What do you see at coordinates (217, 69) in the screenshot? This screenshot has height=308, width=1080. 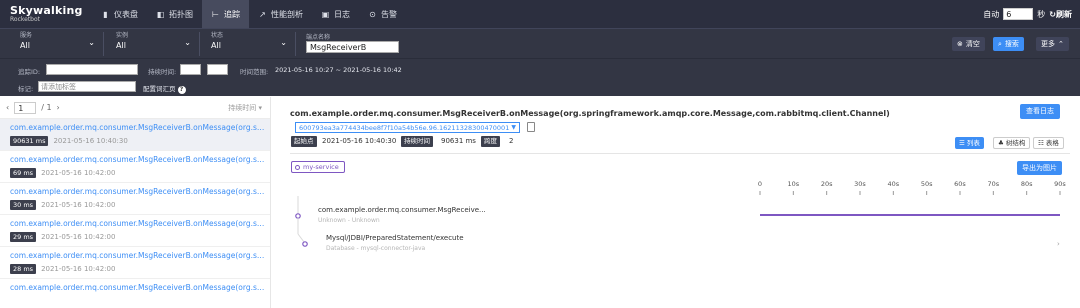 I see `duration-max-input` at bounding box center [217, 69].